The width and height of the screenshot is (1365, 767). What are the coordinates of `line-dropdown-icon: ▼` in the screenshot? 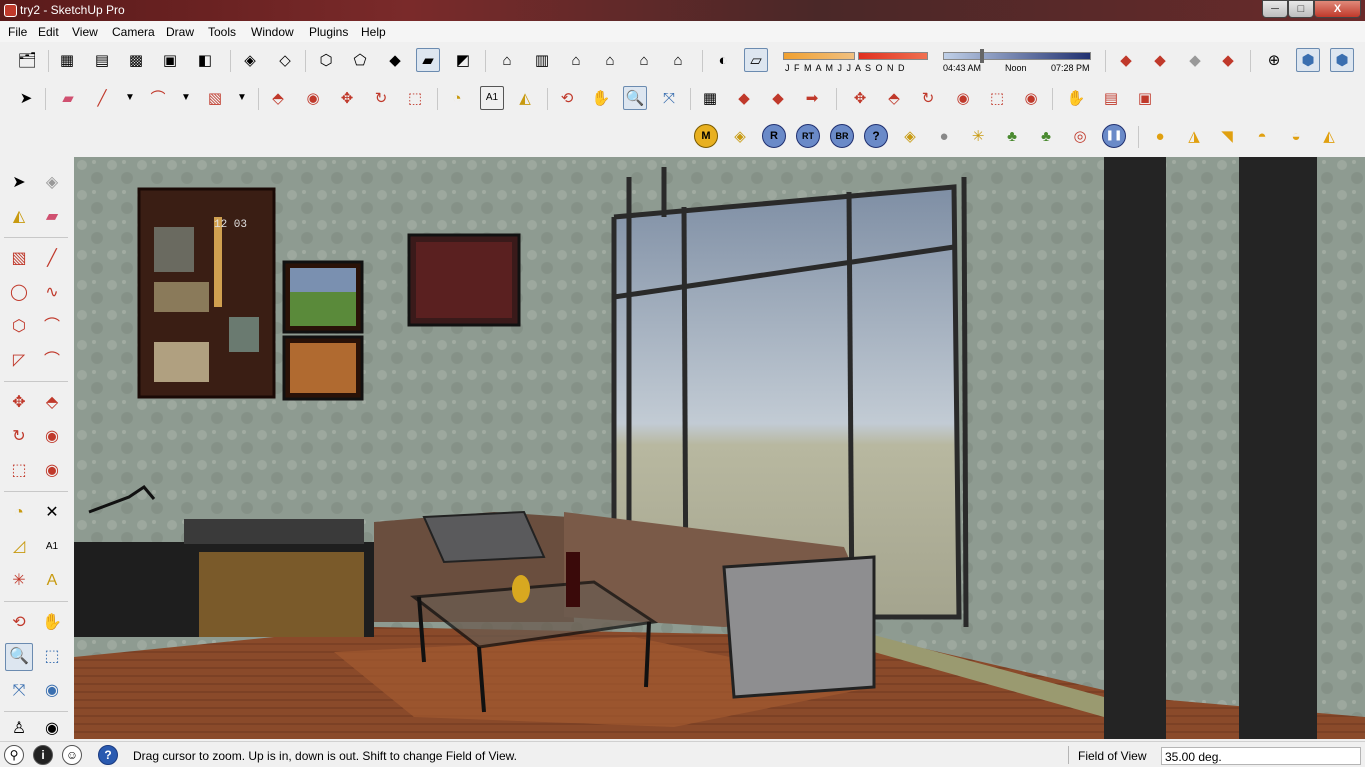 It's located at (130, 98).